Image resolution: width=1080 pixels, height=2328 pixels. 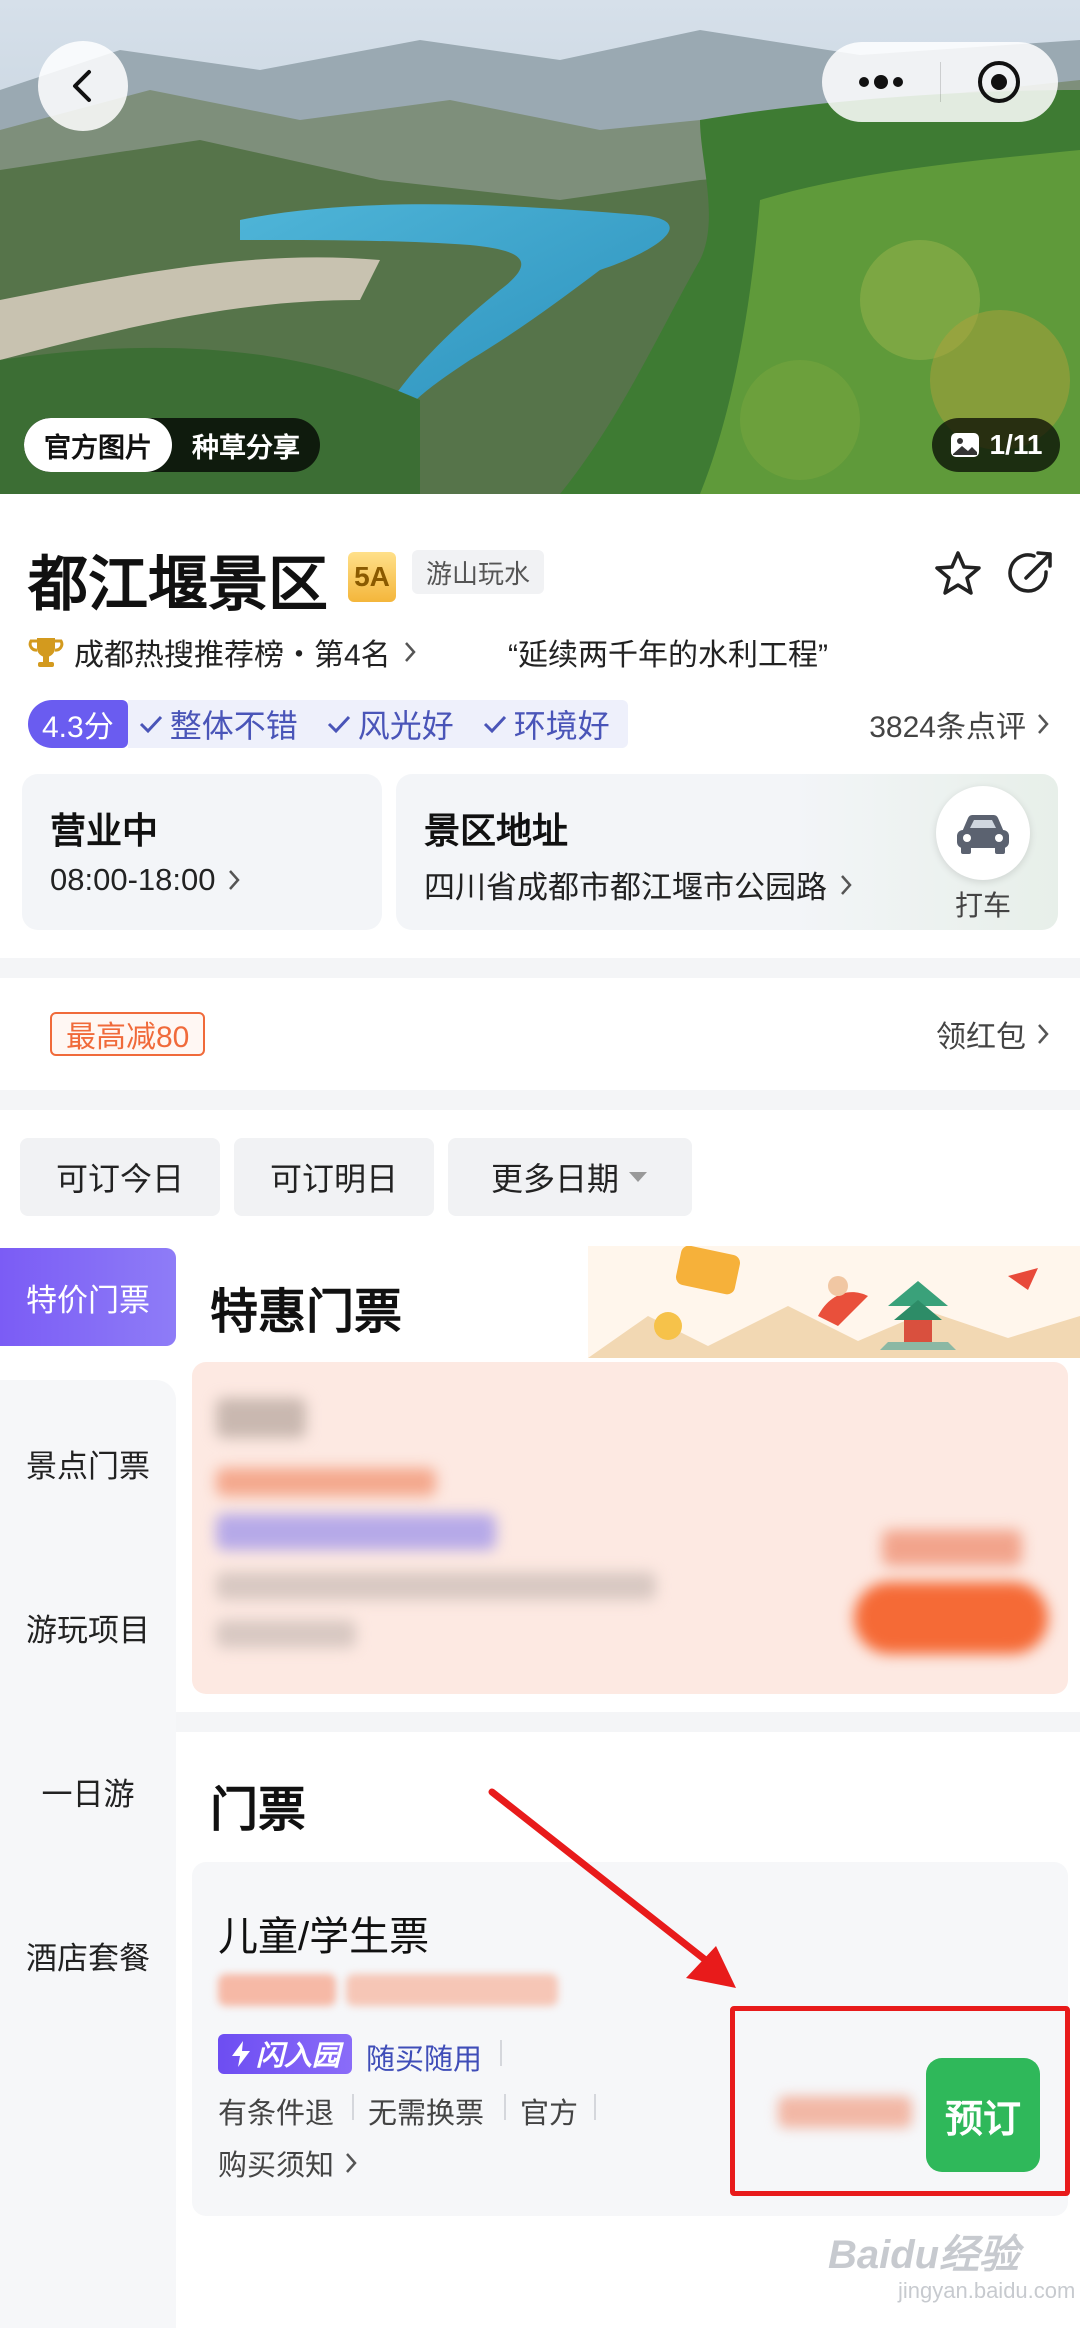 I want to click on highlight-text: 风光好, so click(x=405, y=726).